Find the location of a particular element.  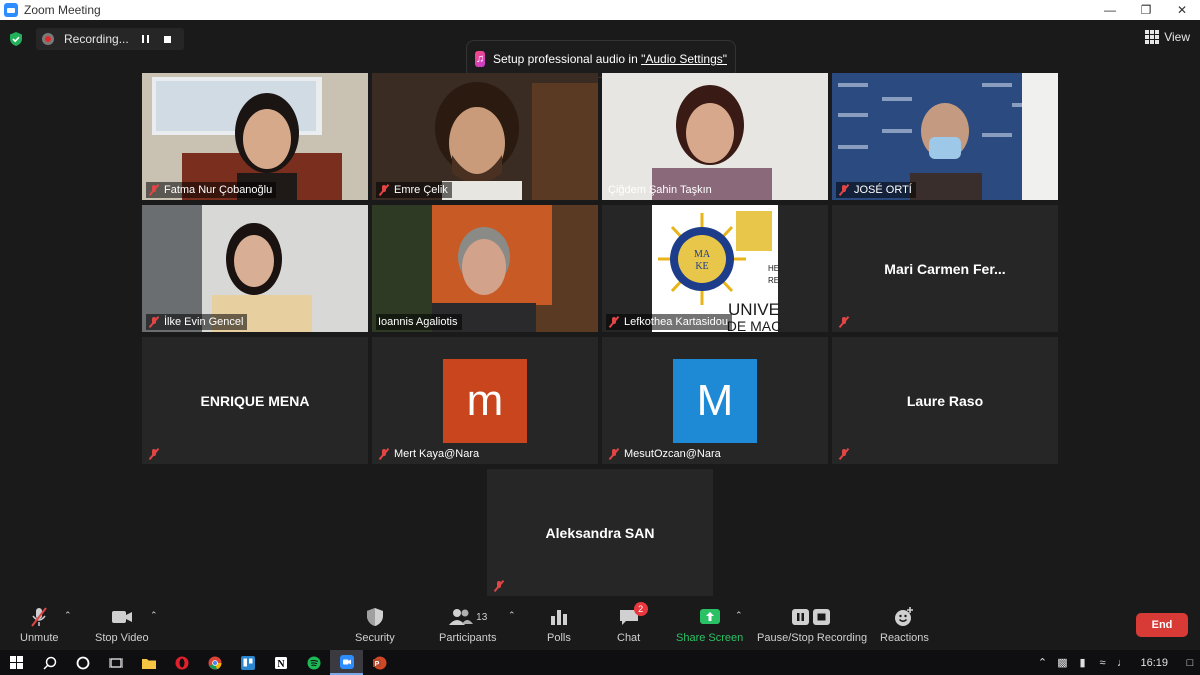

recording-controls-icon is located at coordinates (812, 617).